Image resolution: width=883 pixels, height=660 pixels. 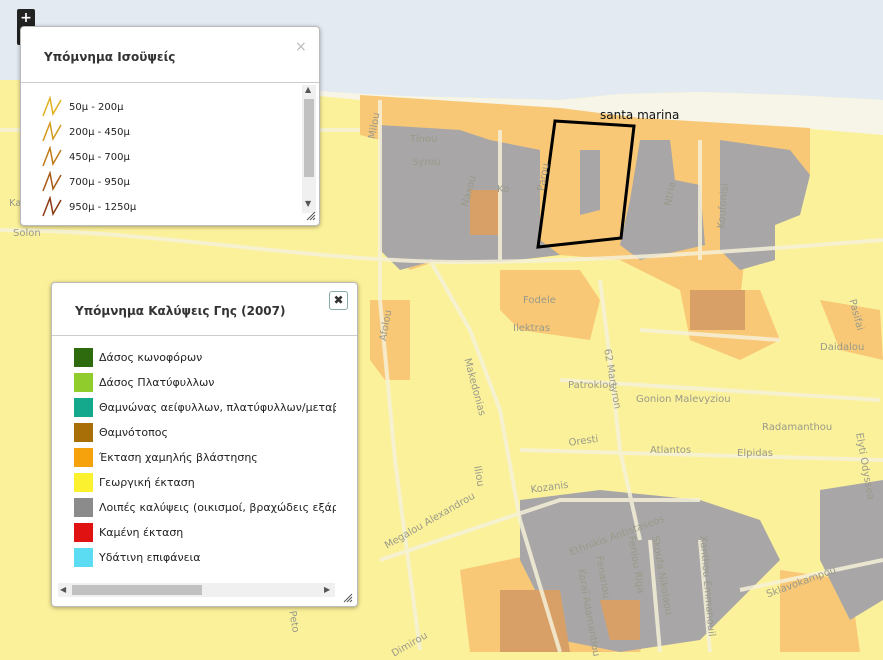 I want to click on place-label: santa marina, so click(x=640, y=115).